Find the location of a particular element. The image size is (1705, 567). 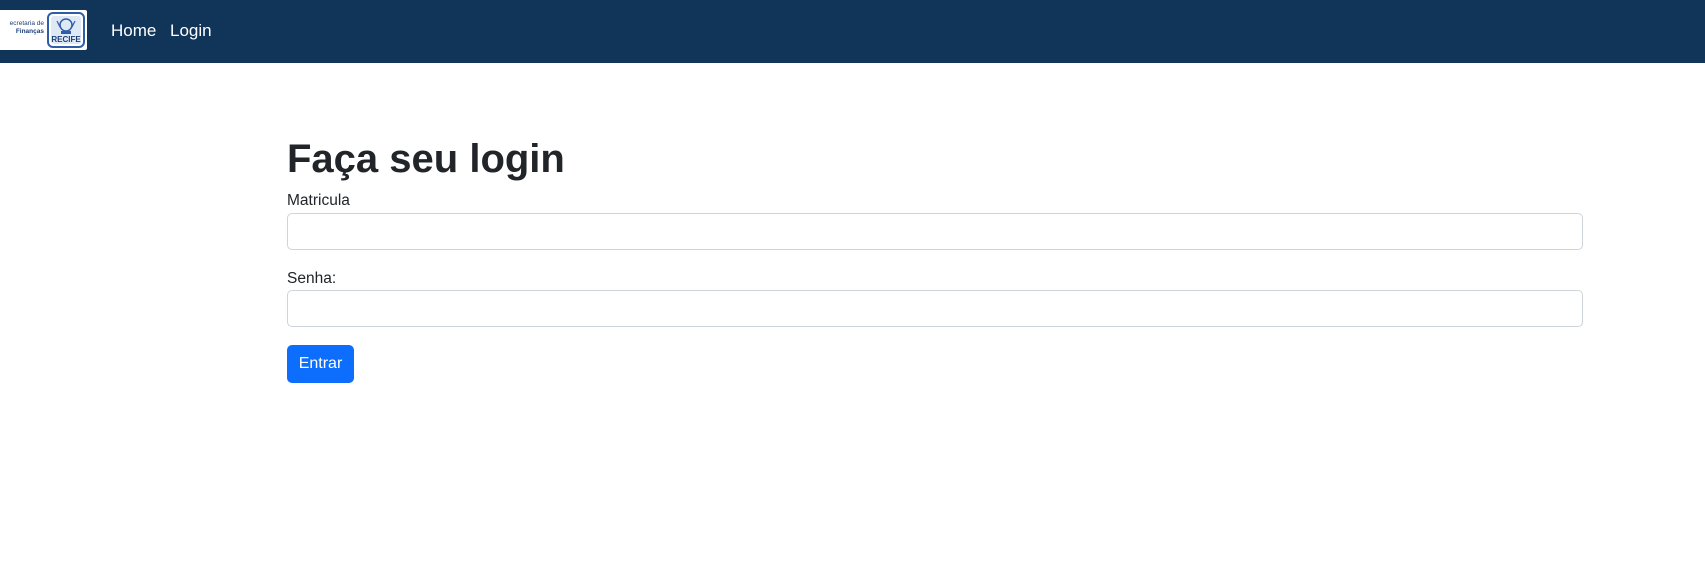

logo-line-2: Finanças is located at coordinates (29, 31).